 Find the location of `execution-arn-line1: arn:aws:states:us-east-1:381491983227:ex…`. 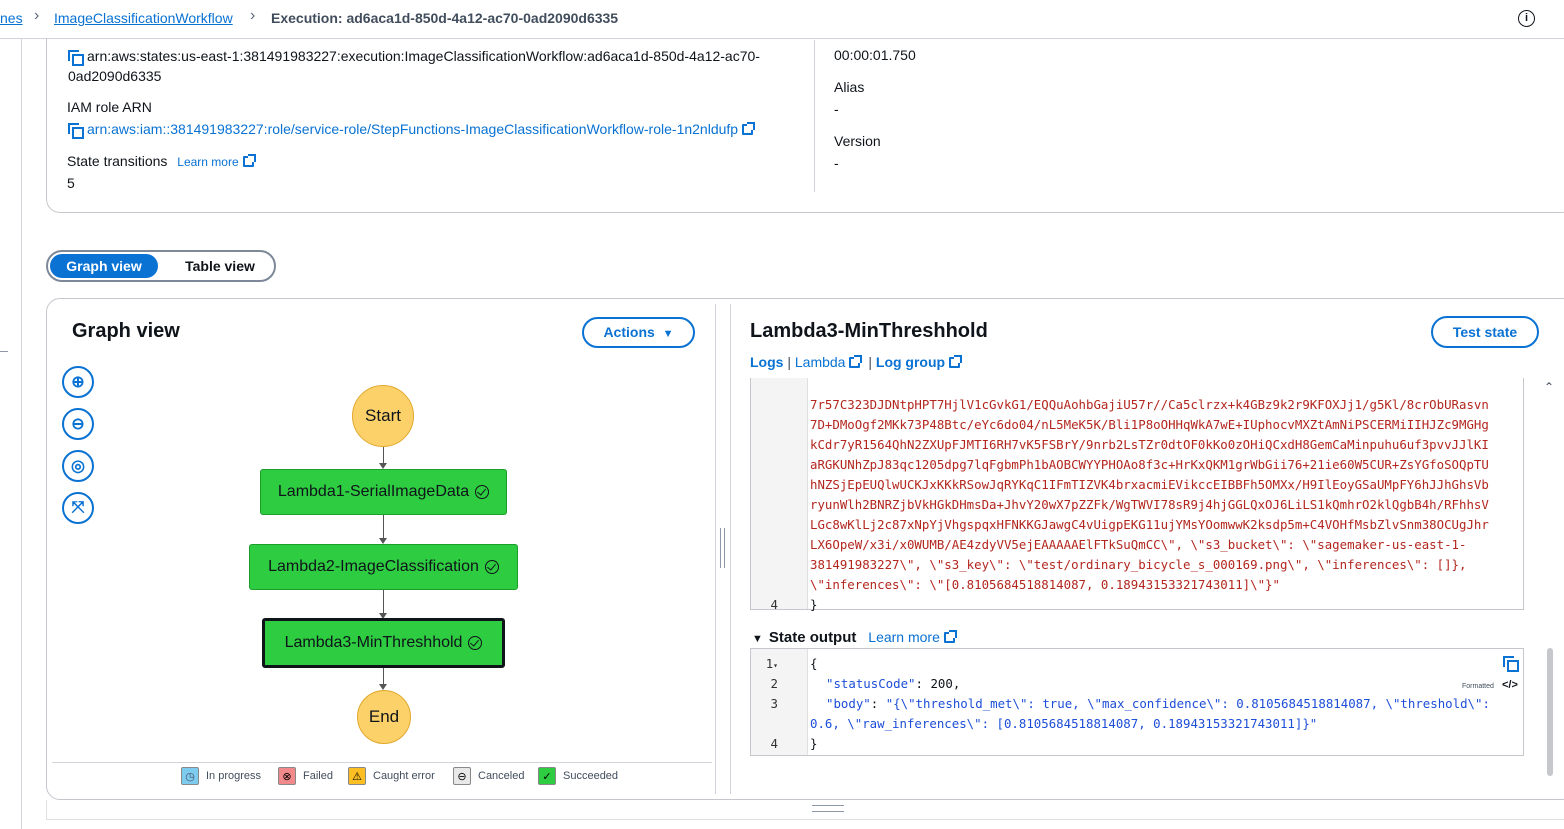

execution-arn-line1: arn:aws:states:us-east-1:381491983227:ex… is located at coordinates (423, 56).